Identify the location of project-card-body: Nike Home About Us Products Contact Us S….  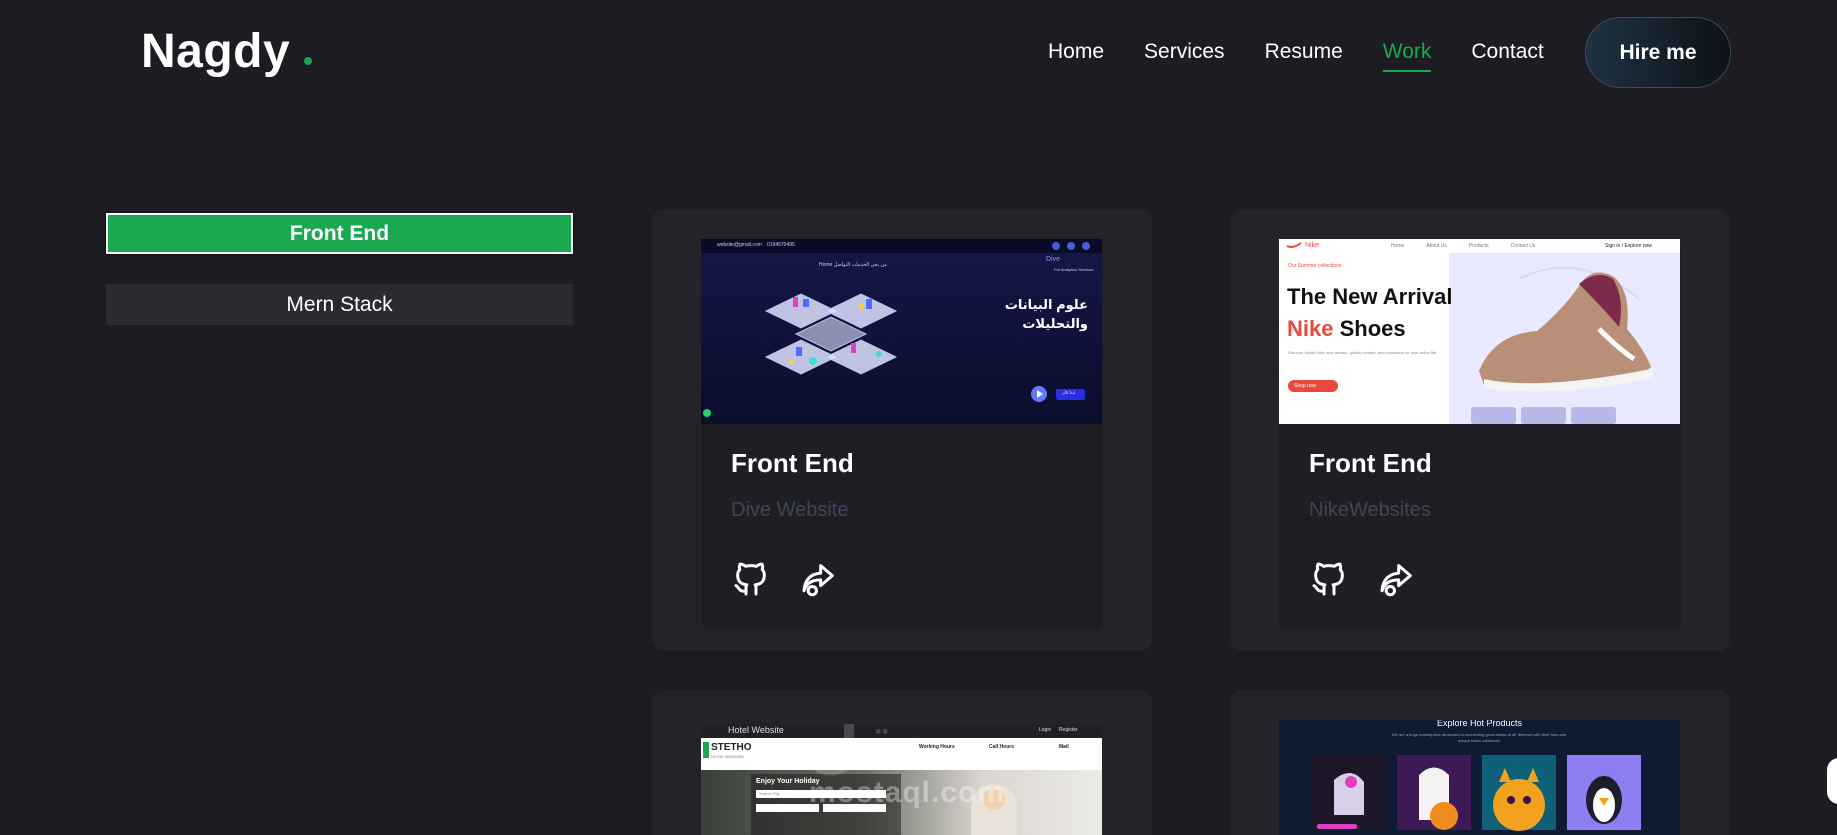
(1480, 434).